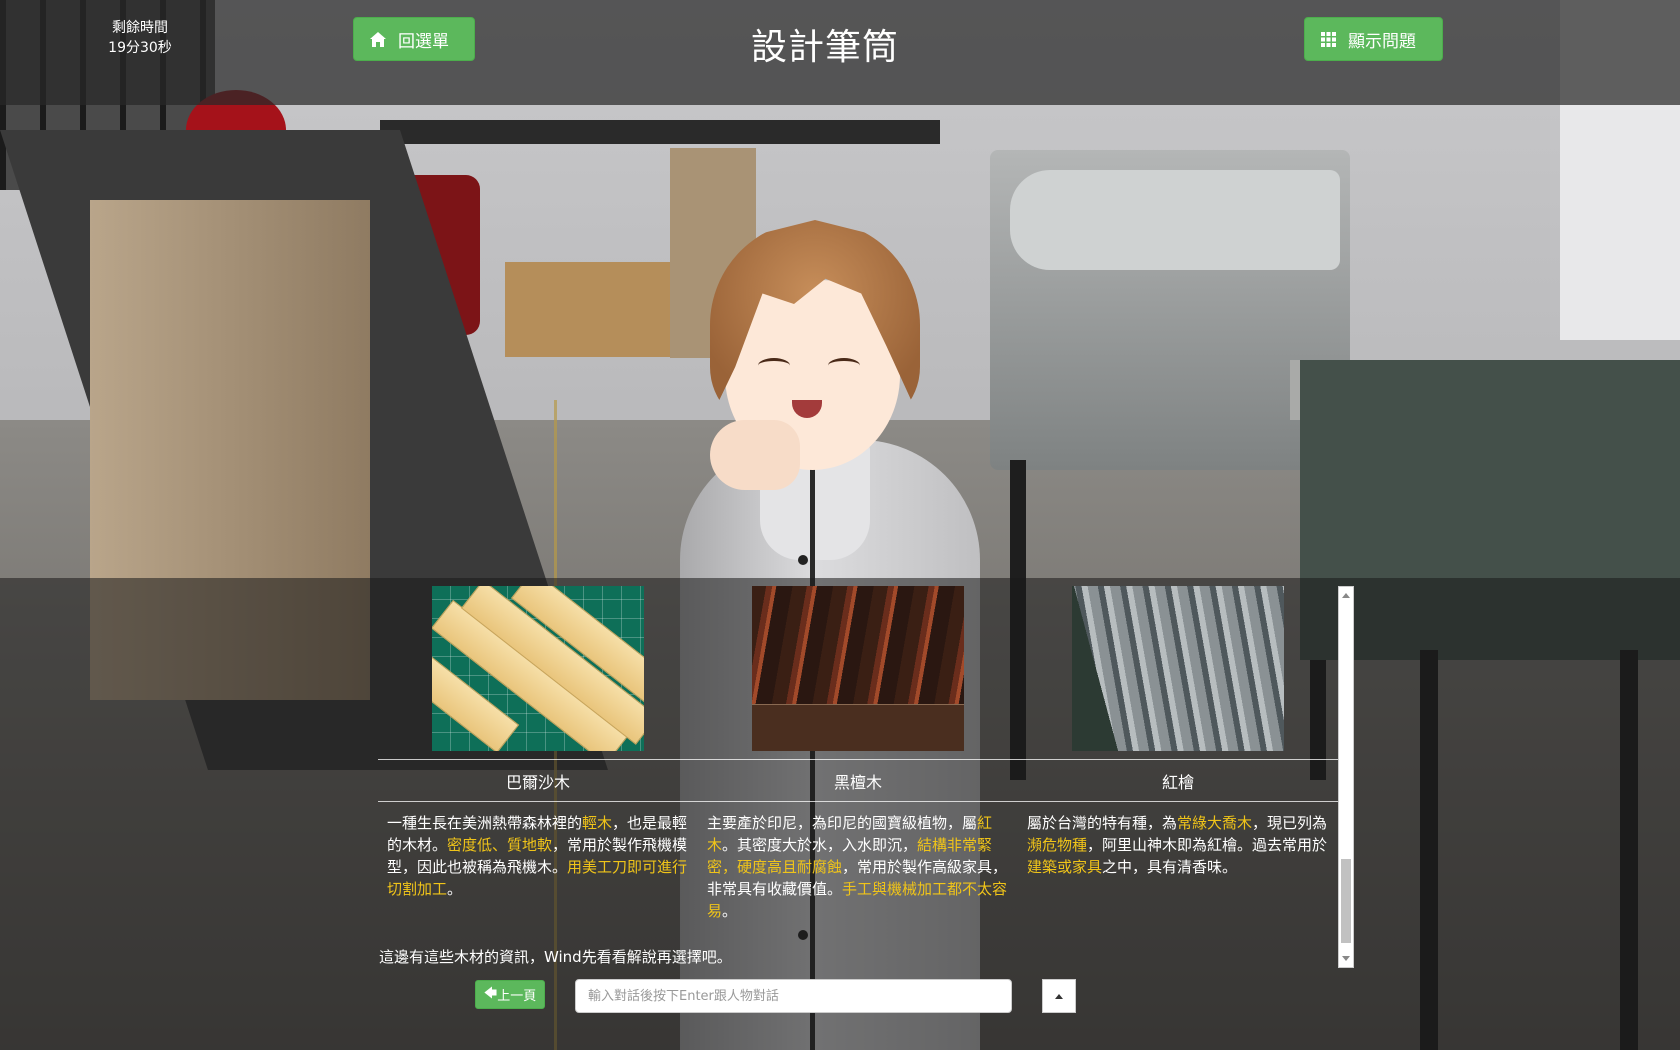 This screenshot has height=1050, width=1680. I want to click on previous-page-label: 上一頁, so click(517, 996).